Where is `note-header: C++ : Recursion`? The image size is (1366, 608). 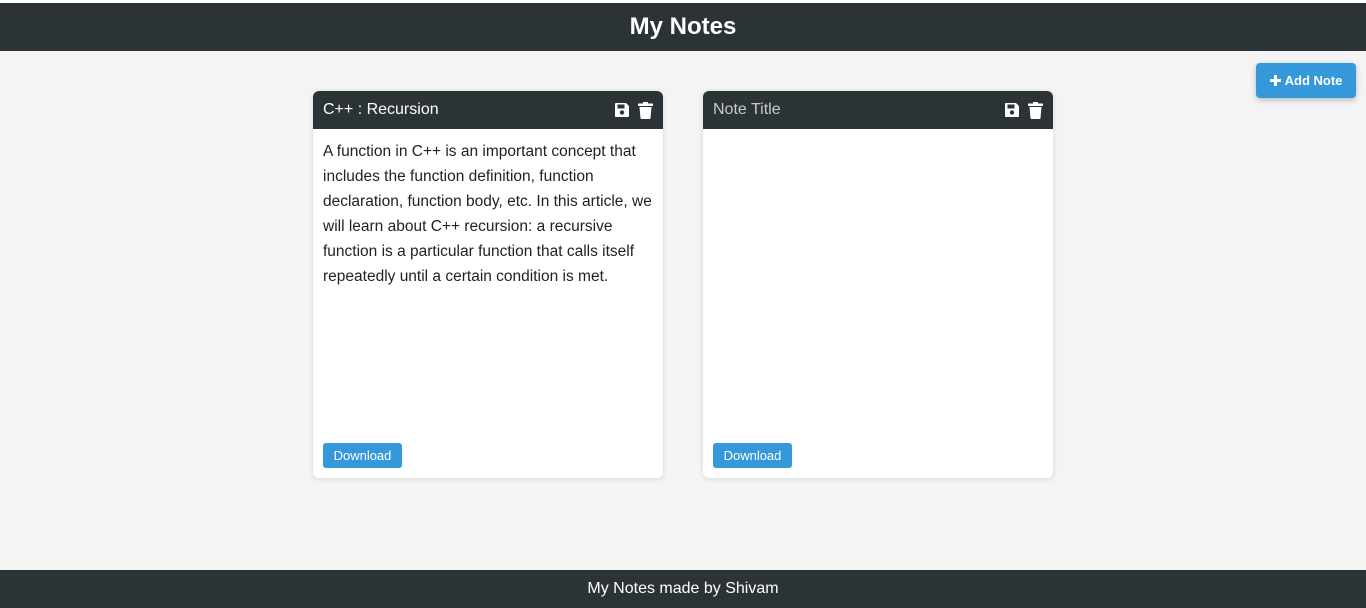 note-header: C++ : Recursion is located at coordinates (488, 110).